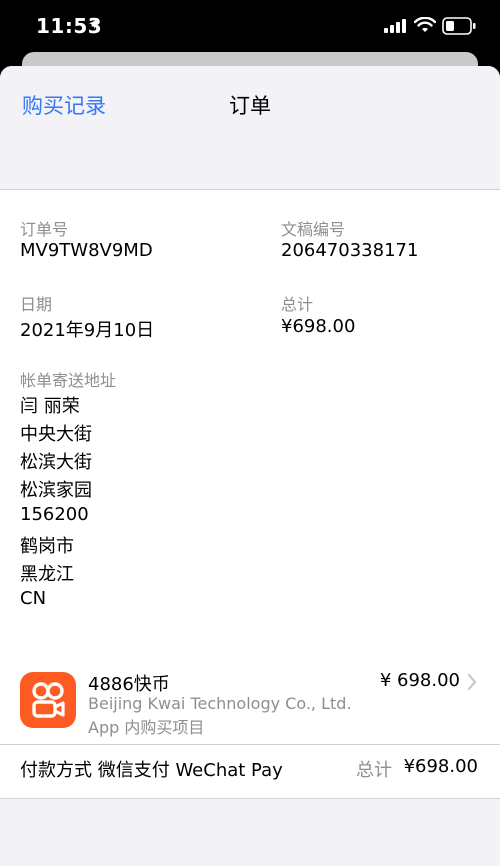 This screenshot has height=866, width=500. I want to click on payment-total-value: ¥698.00, so click(440, 766).